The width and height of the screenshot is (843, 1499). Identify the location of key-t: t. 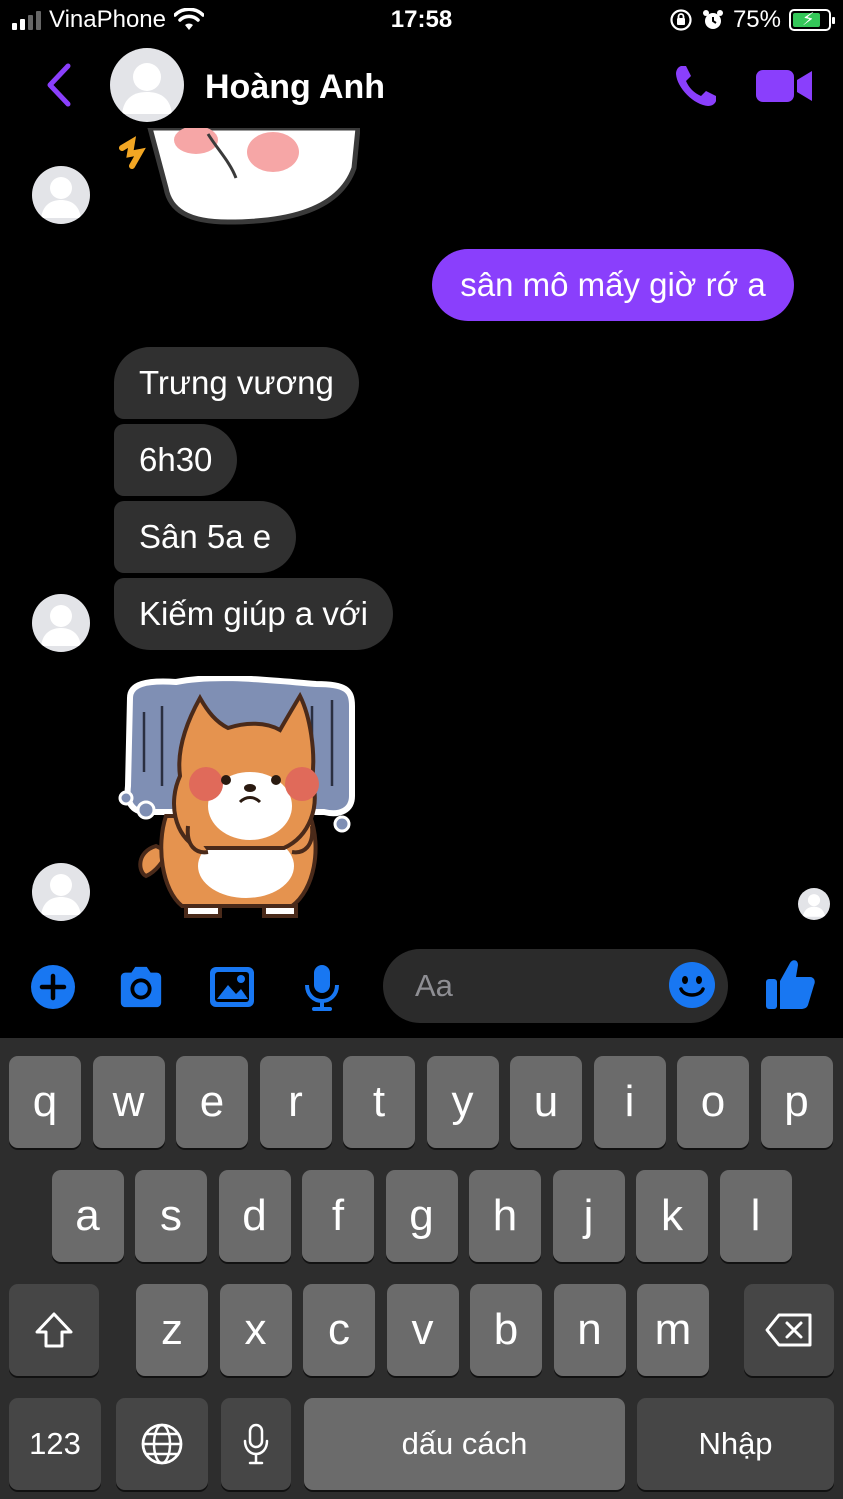
(379, 1102).